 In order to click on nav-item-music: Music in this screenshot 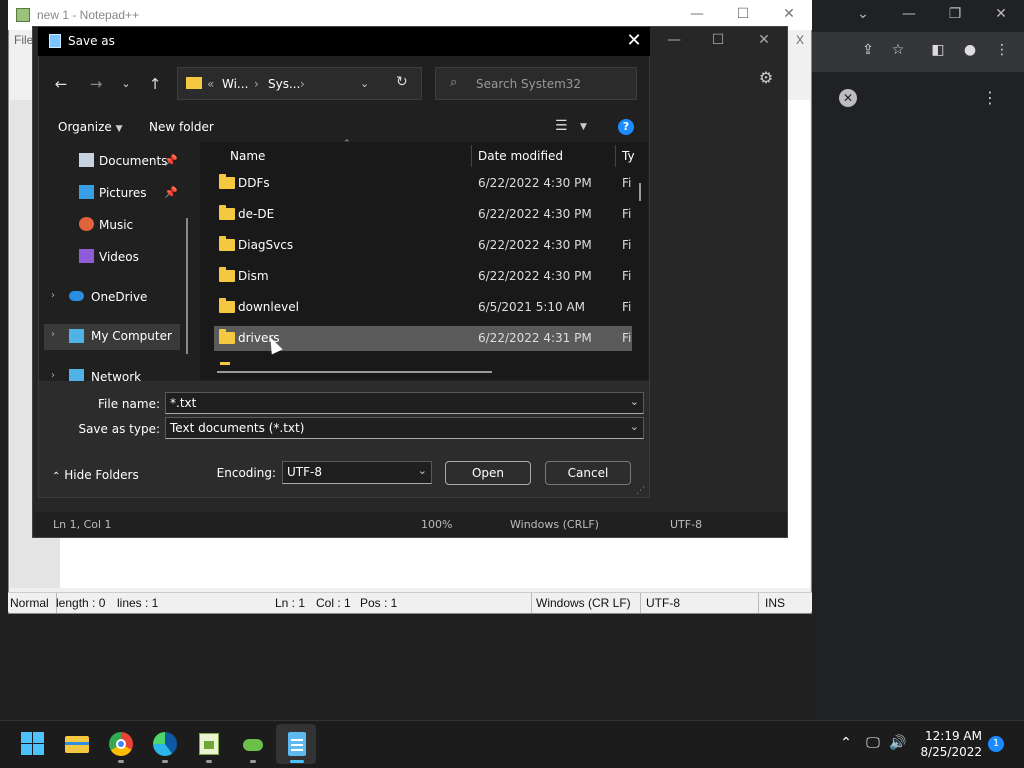, I will do `click(115, 227)`.